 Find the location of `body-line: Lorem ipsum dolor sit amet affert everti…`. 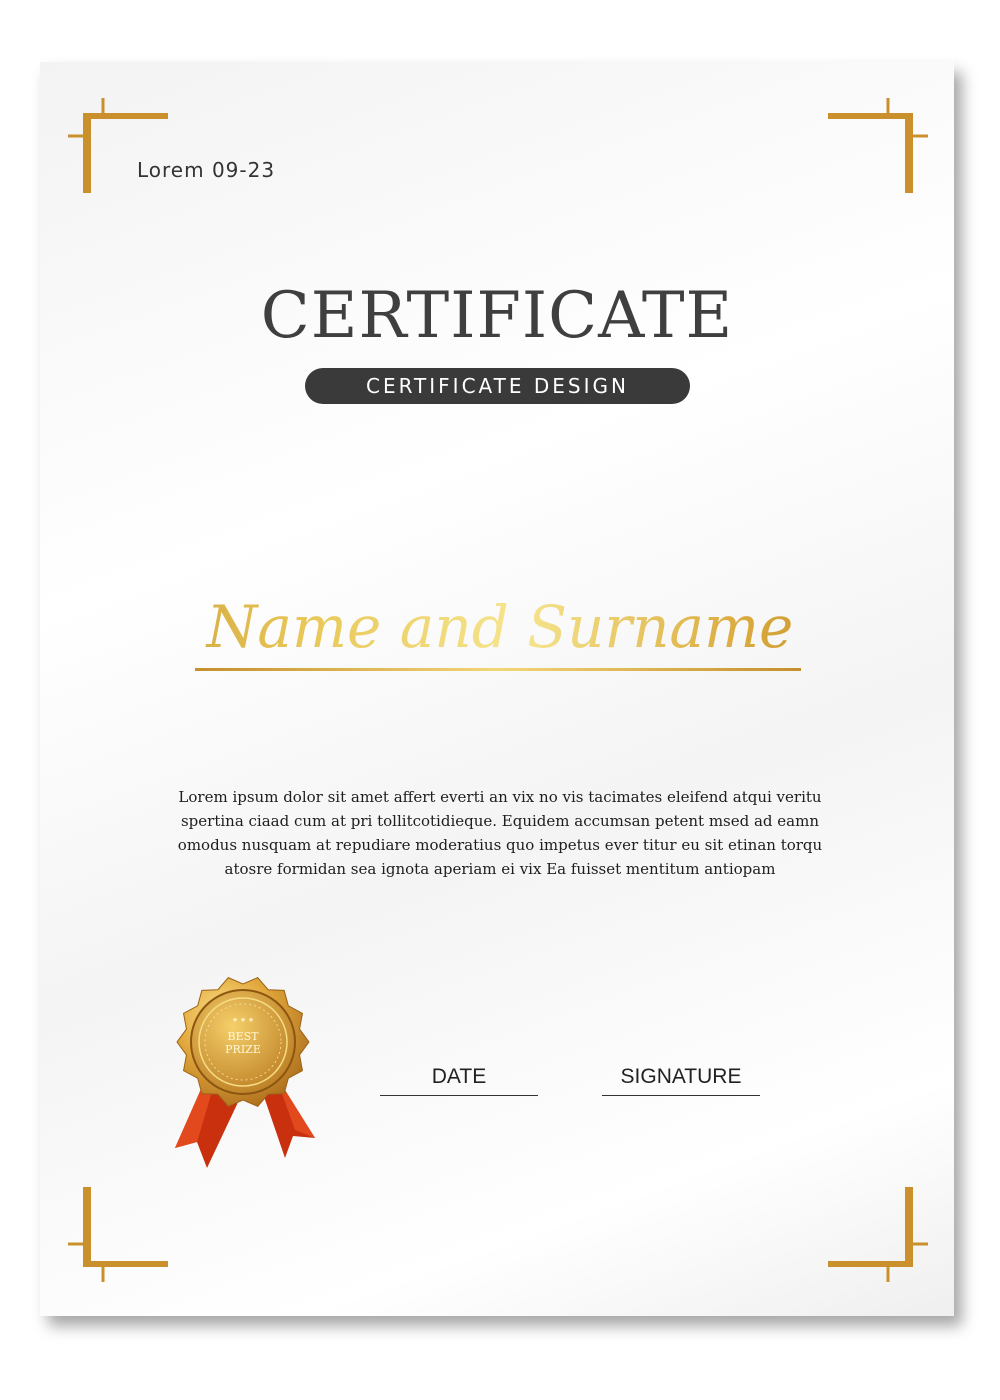

body-line: Lorem ipsum dolor sit amet affert everti… is located at coordinates (500, 797).